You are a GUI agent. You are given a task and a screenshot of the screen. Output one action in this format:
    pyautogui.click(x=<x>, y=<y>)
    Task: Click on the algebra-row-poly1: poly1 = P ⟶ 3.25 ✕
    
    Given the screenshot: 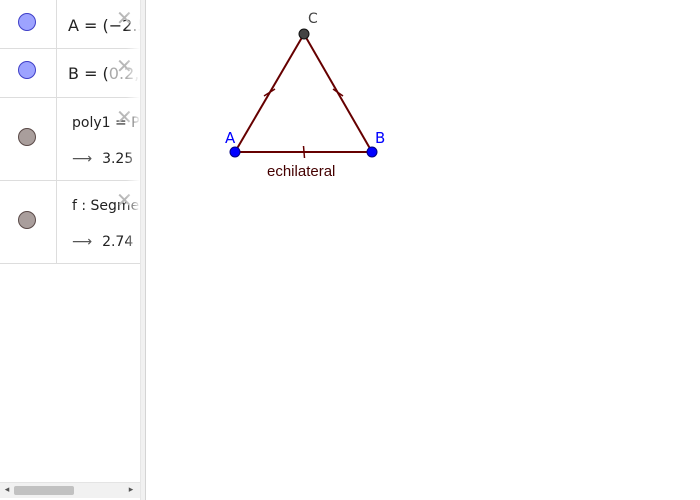 What is the action you would take?
    pyautogui.click(x=70, y=139)
    